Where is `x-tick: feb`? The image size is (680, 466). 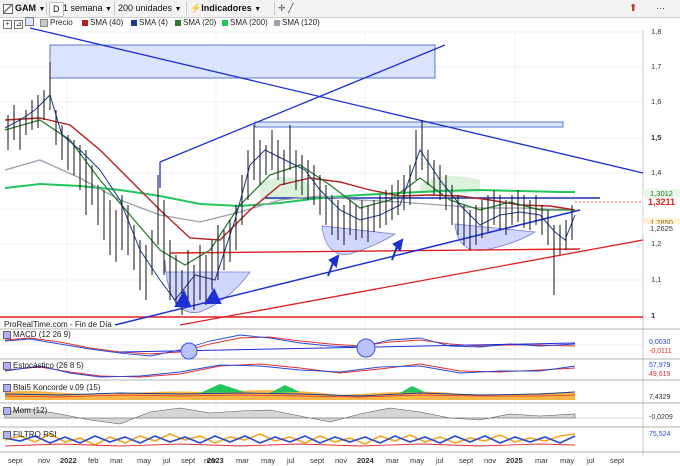 x-tick: feb is located at coordinates (93, 460).